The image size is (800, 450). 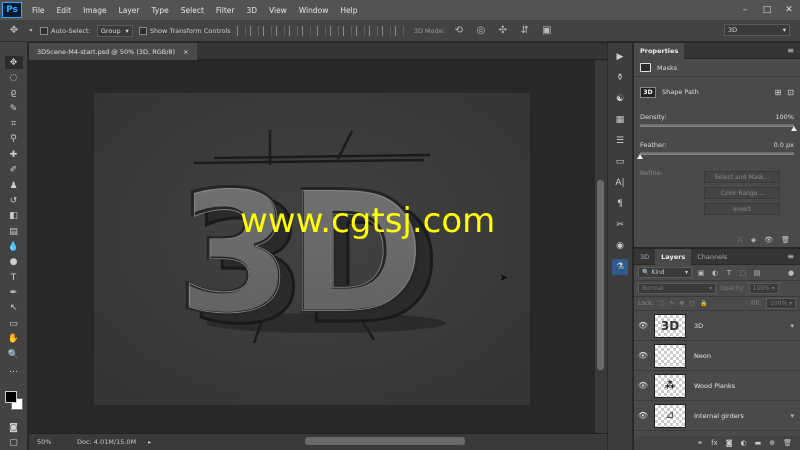 What do you see at coordinates (620, 78) in the screenshot?
I see `brush-presets-icon: ⚱` at bounding box center [620, 78].